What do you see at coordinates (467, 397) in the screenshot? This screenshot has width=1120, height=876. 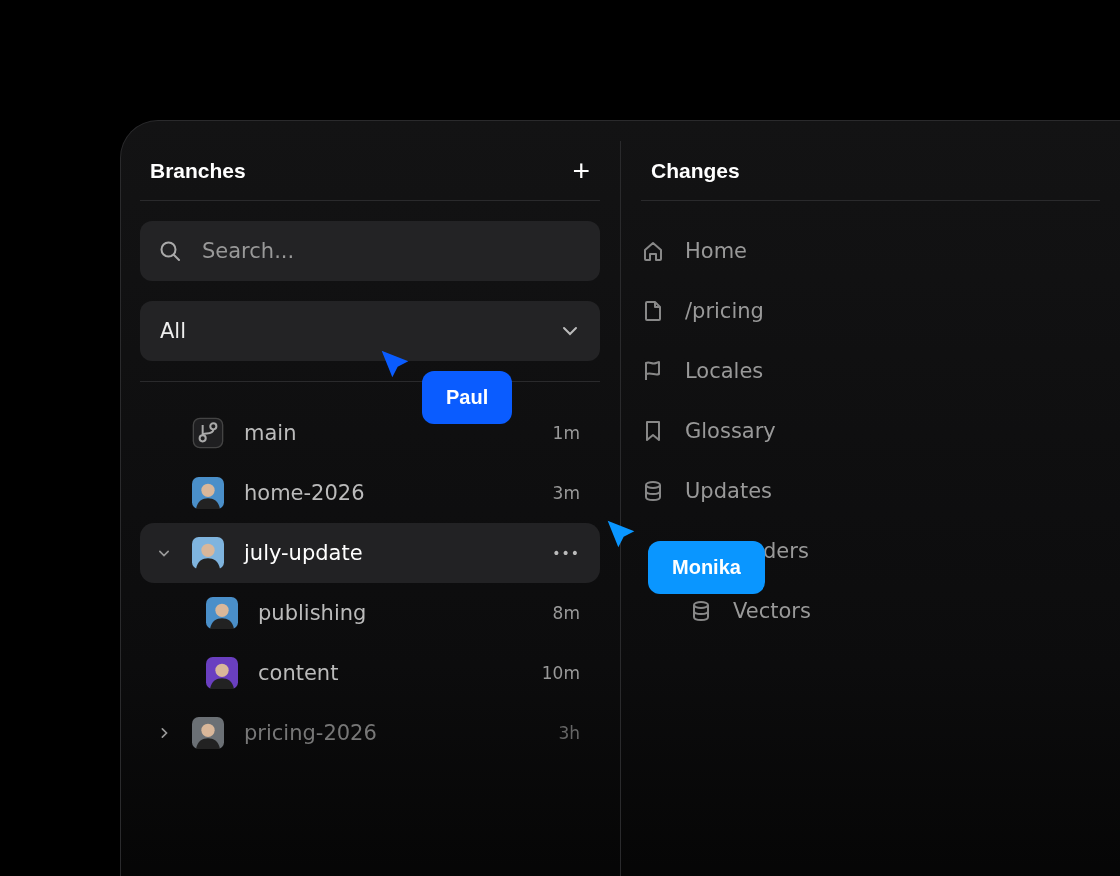 I see `cursor-label: Paul` at bounding box center [467, 397].